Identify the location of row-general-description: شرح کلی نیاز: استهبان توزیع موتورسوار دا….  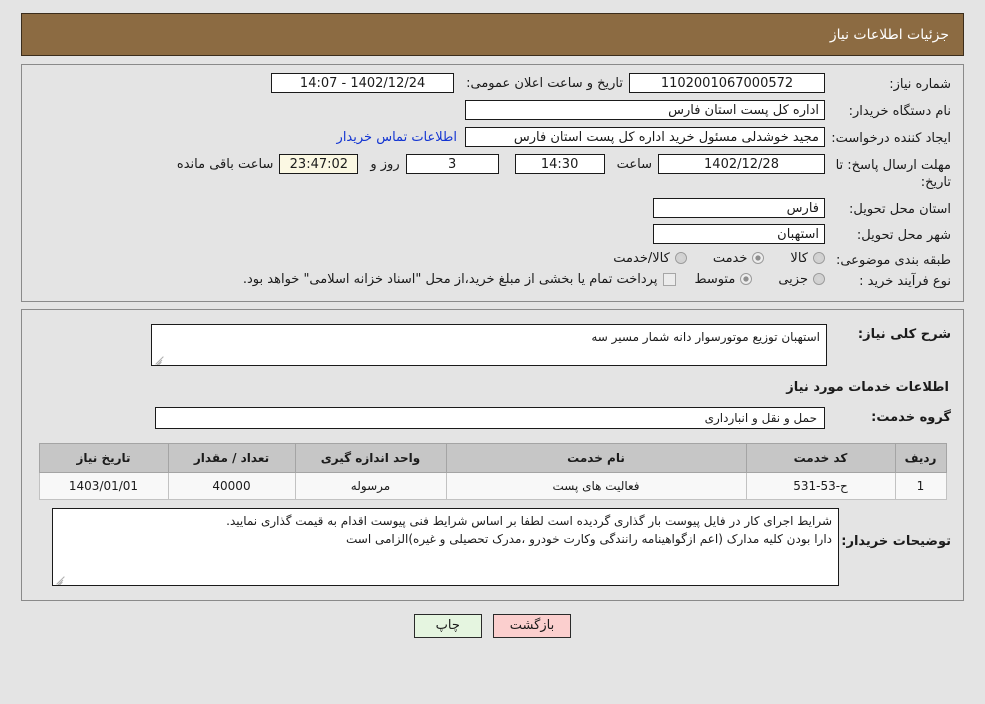
(492, 344).